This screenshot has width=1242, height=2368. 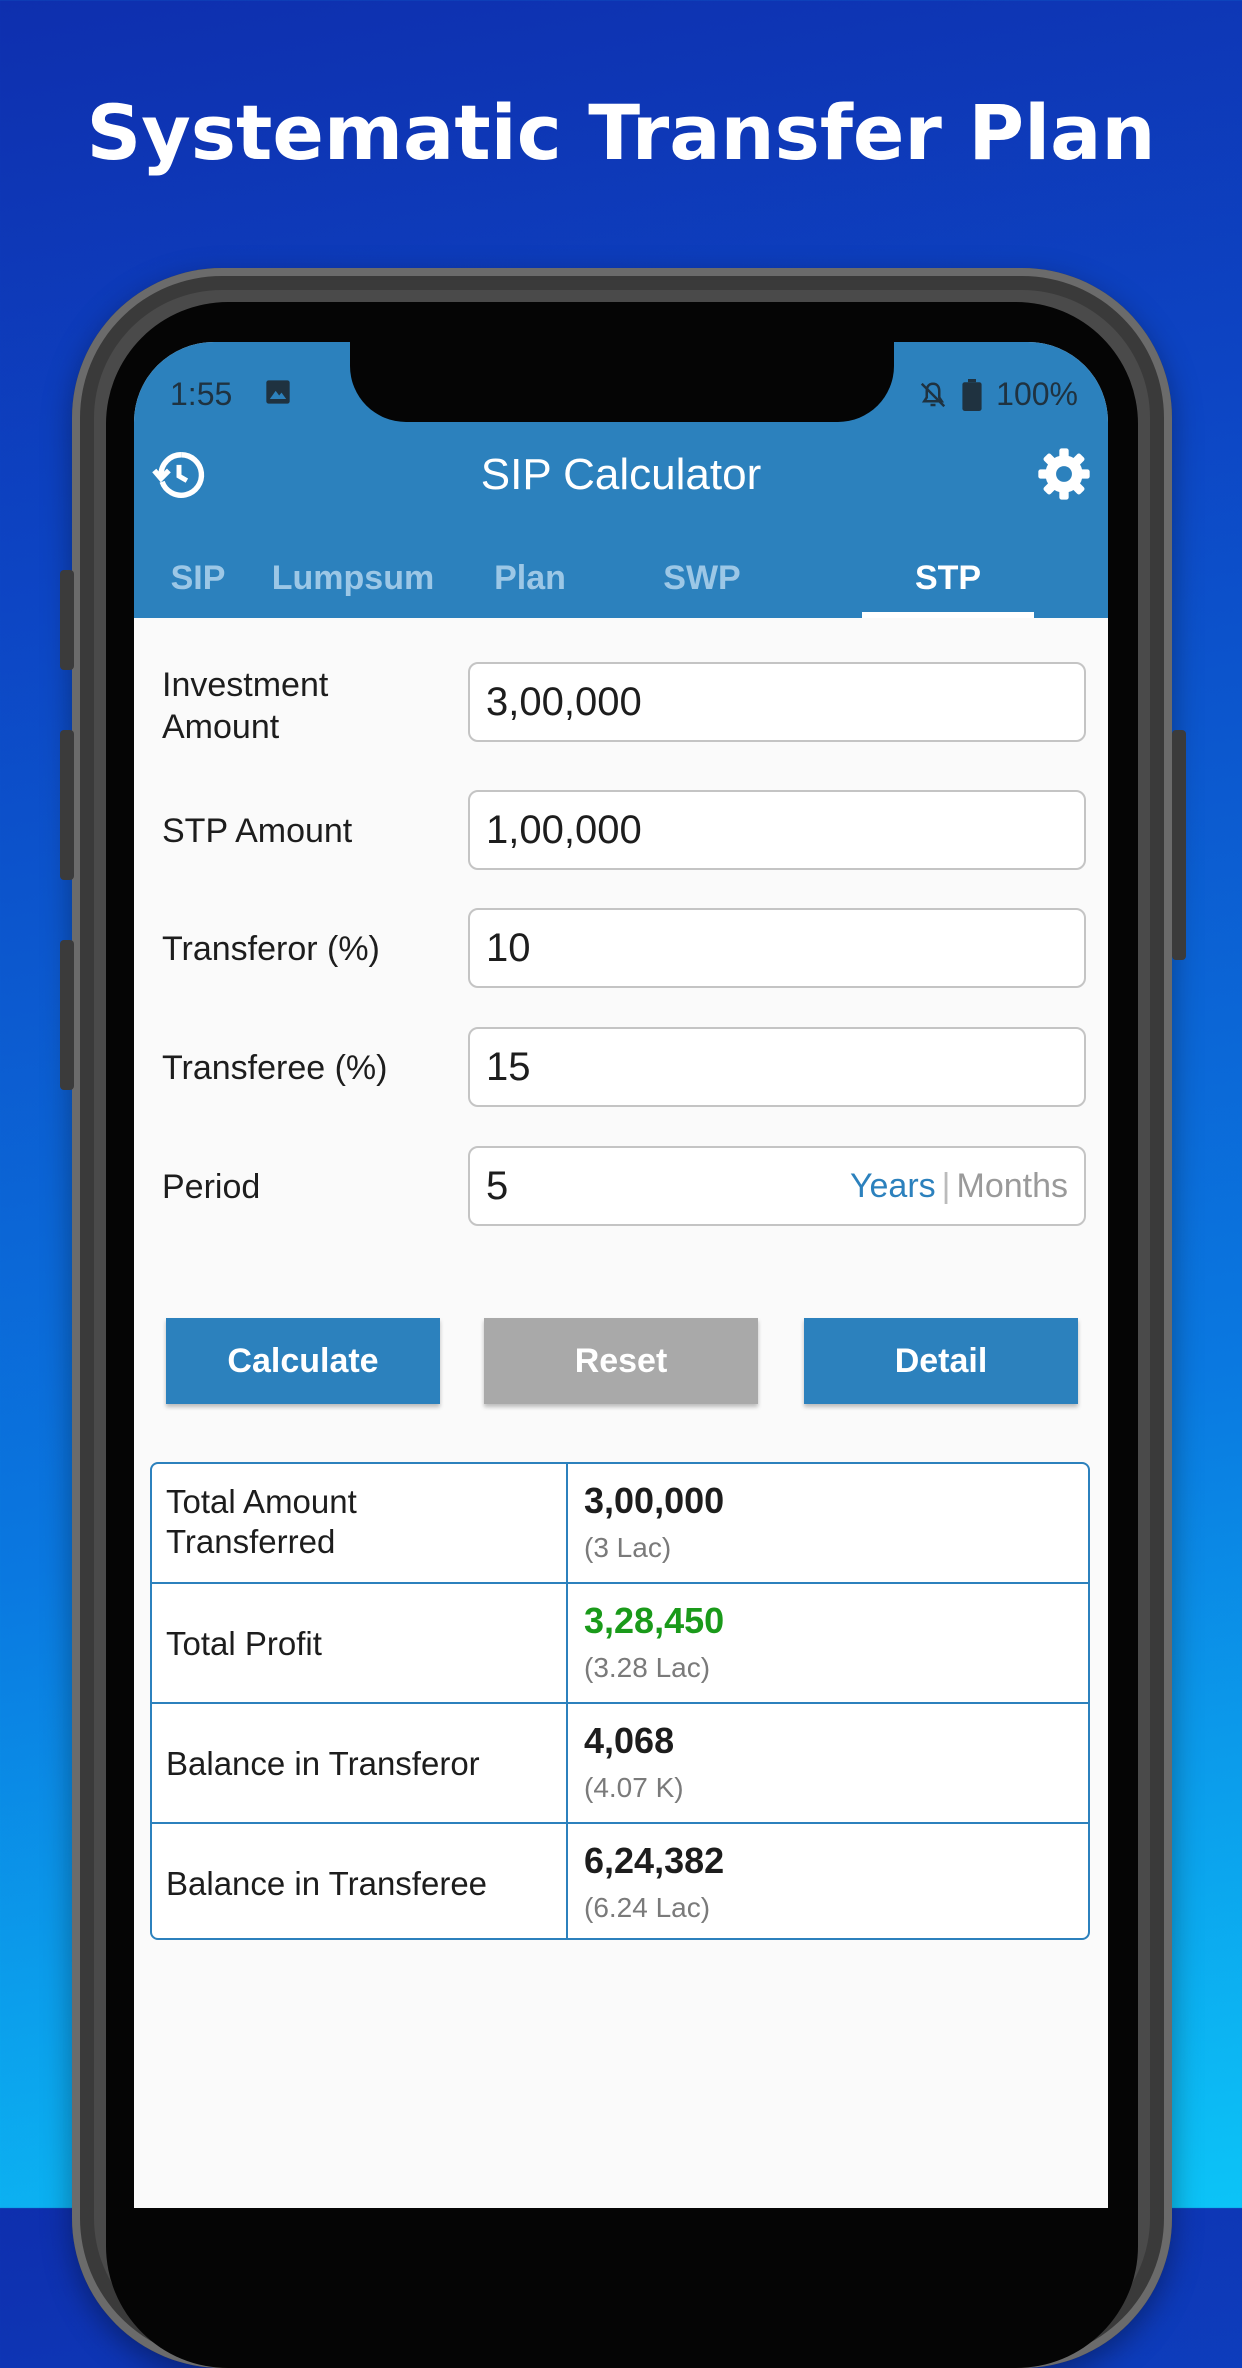 What do you see at coordinates (211, 1187) in the screenshot?
I see `period-label: Period` at bounding box center [211, 1187].